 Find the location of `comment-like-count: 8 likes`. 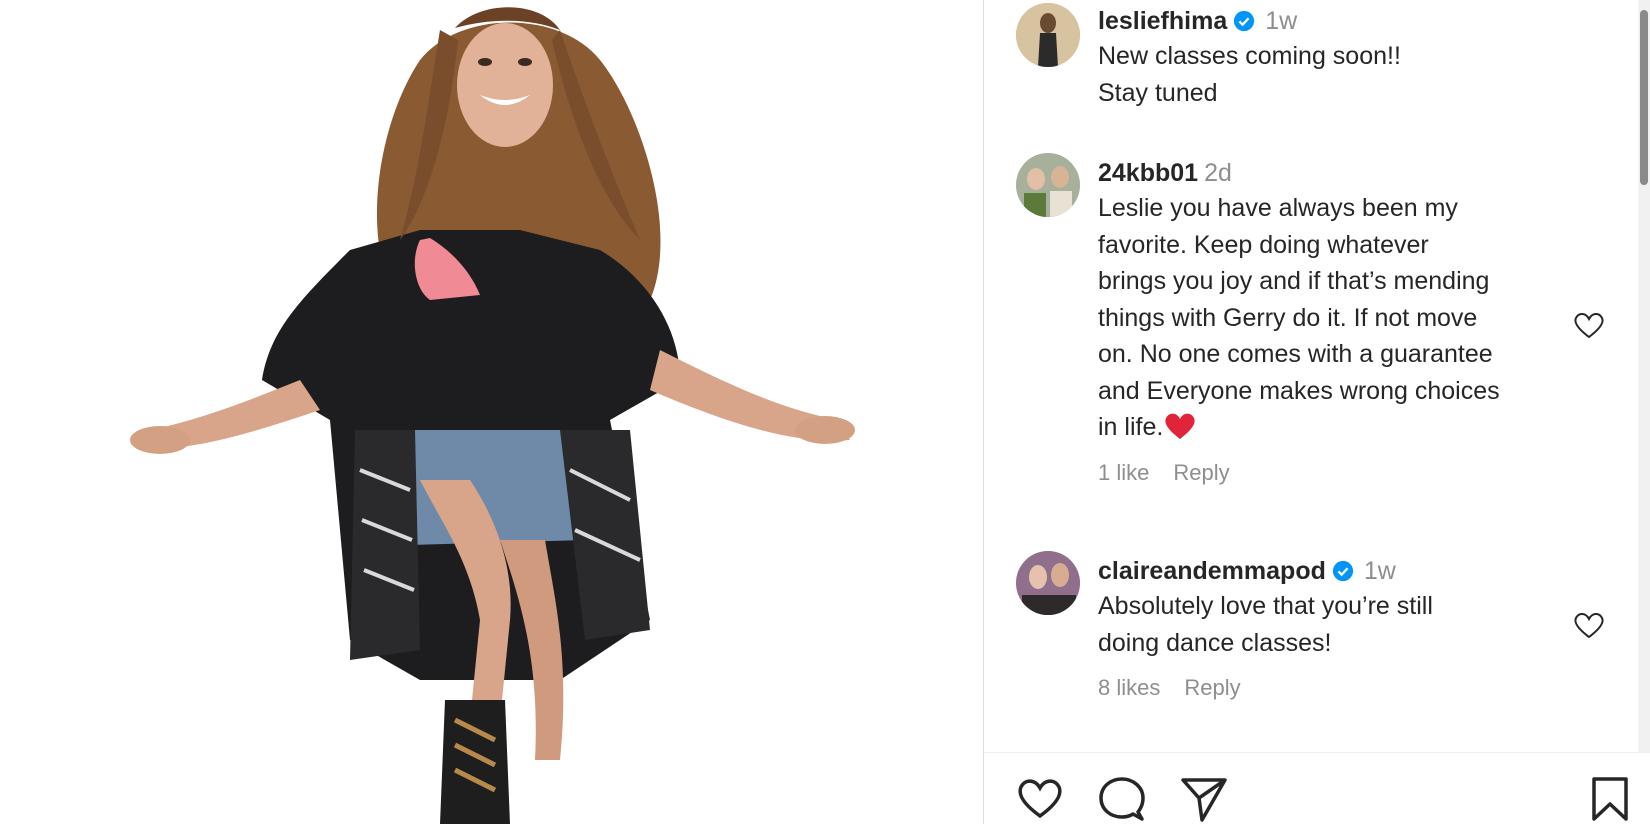

comment-like-count: 8 likes is located at coordinates (1129, 687).